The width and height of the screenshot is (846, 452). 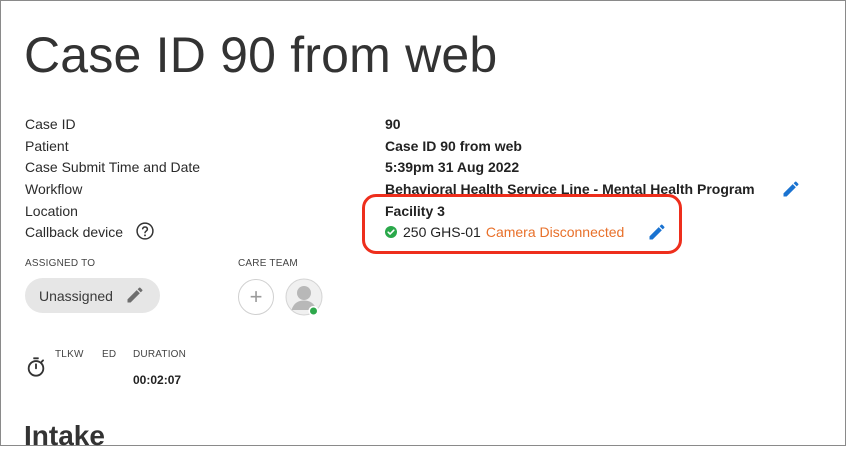 I want to click on assigned-to-heading: ASSIGNED TO, so click(x=60, y=263).